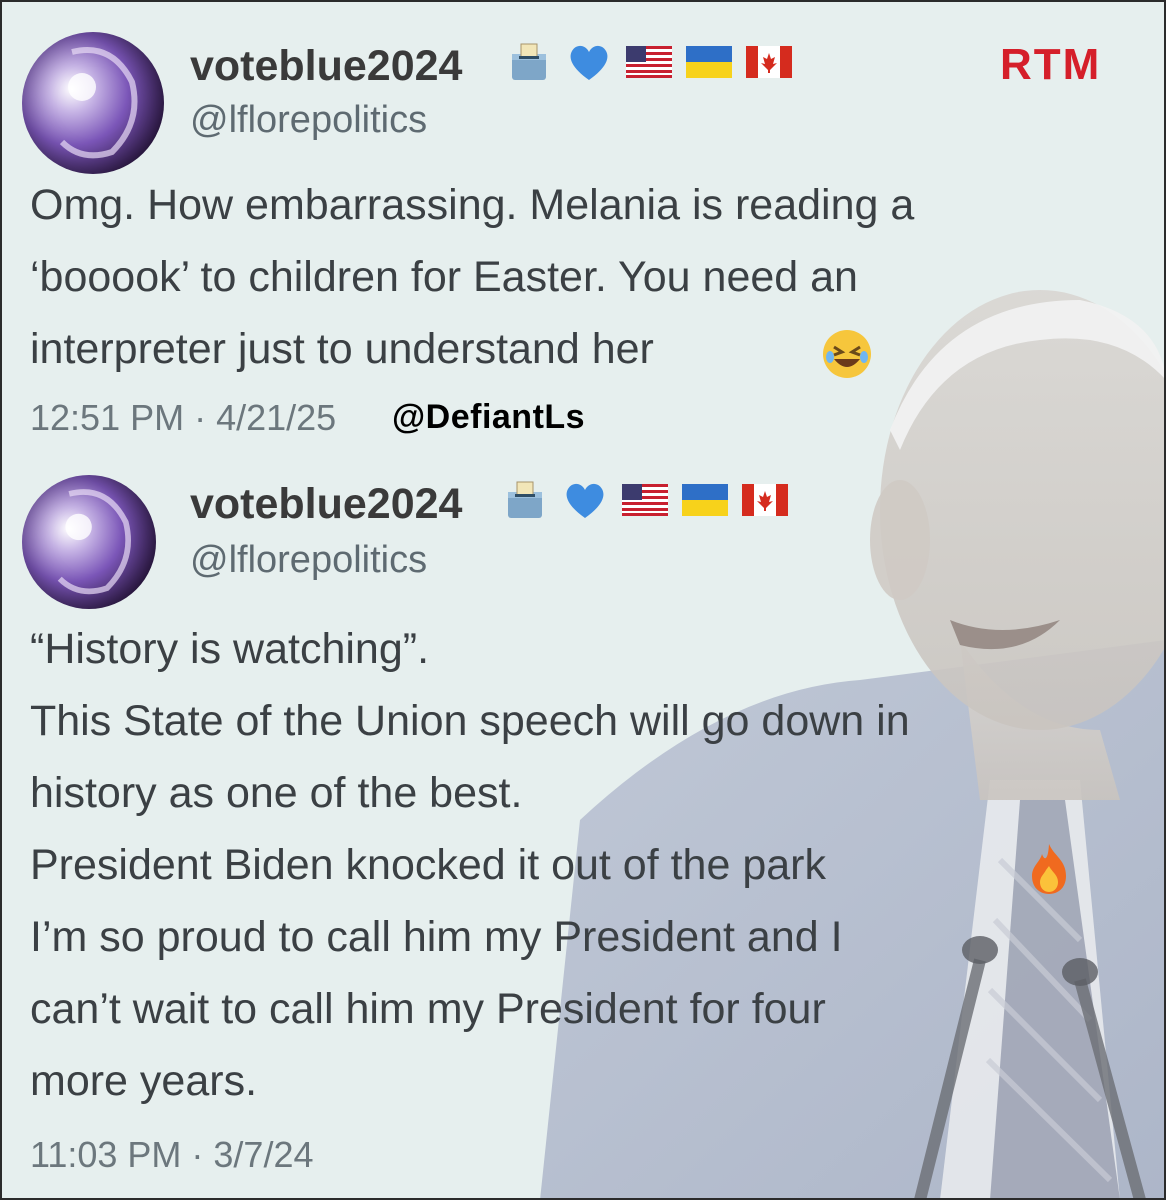 This screenshot has height=1200, width=1166. Describe the element at coordinates (276, 793) in the screenshot. I see `tweet-text-line: history as one of the best.` at that location.